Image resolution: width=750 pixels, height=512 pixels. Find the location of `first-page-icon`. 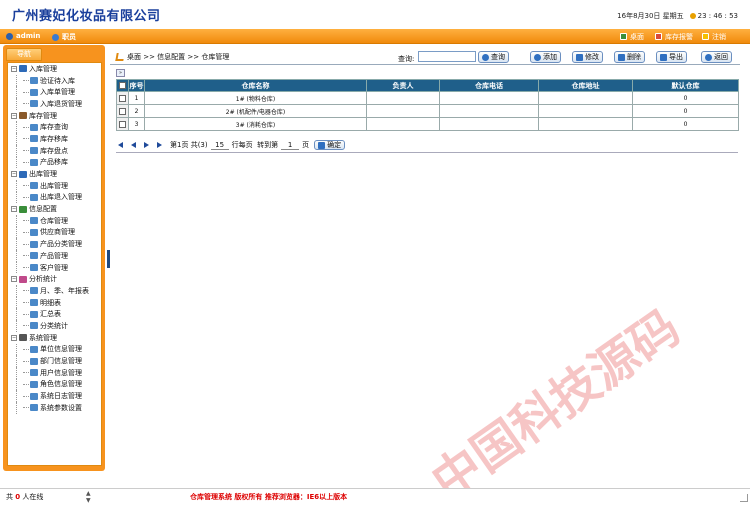

first-page-icon is located at coordinates (120, 145).